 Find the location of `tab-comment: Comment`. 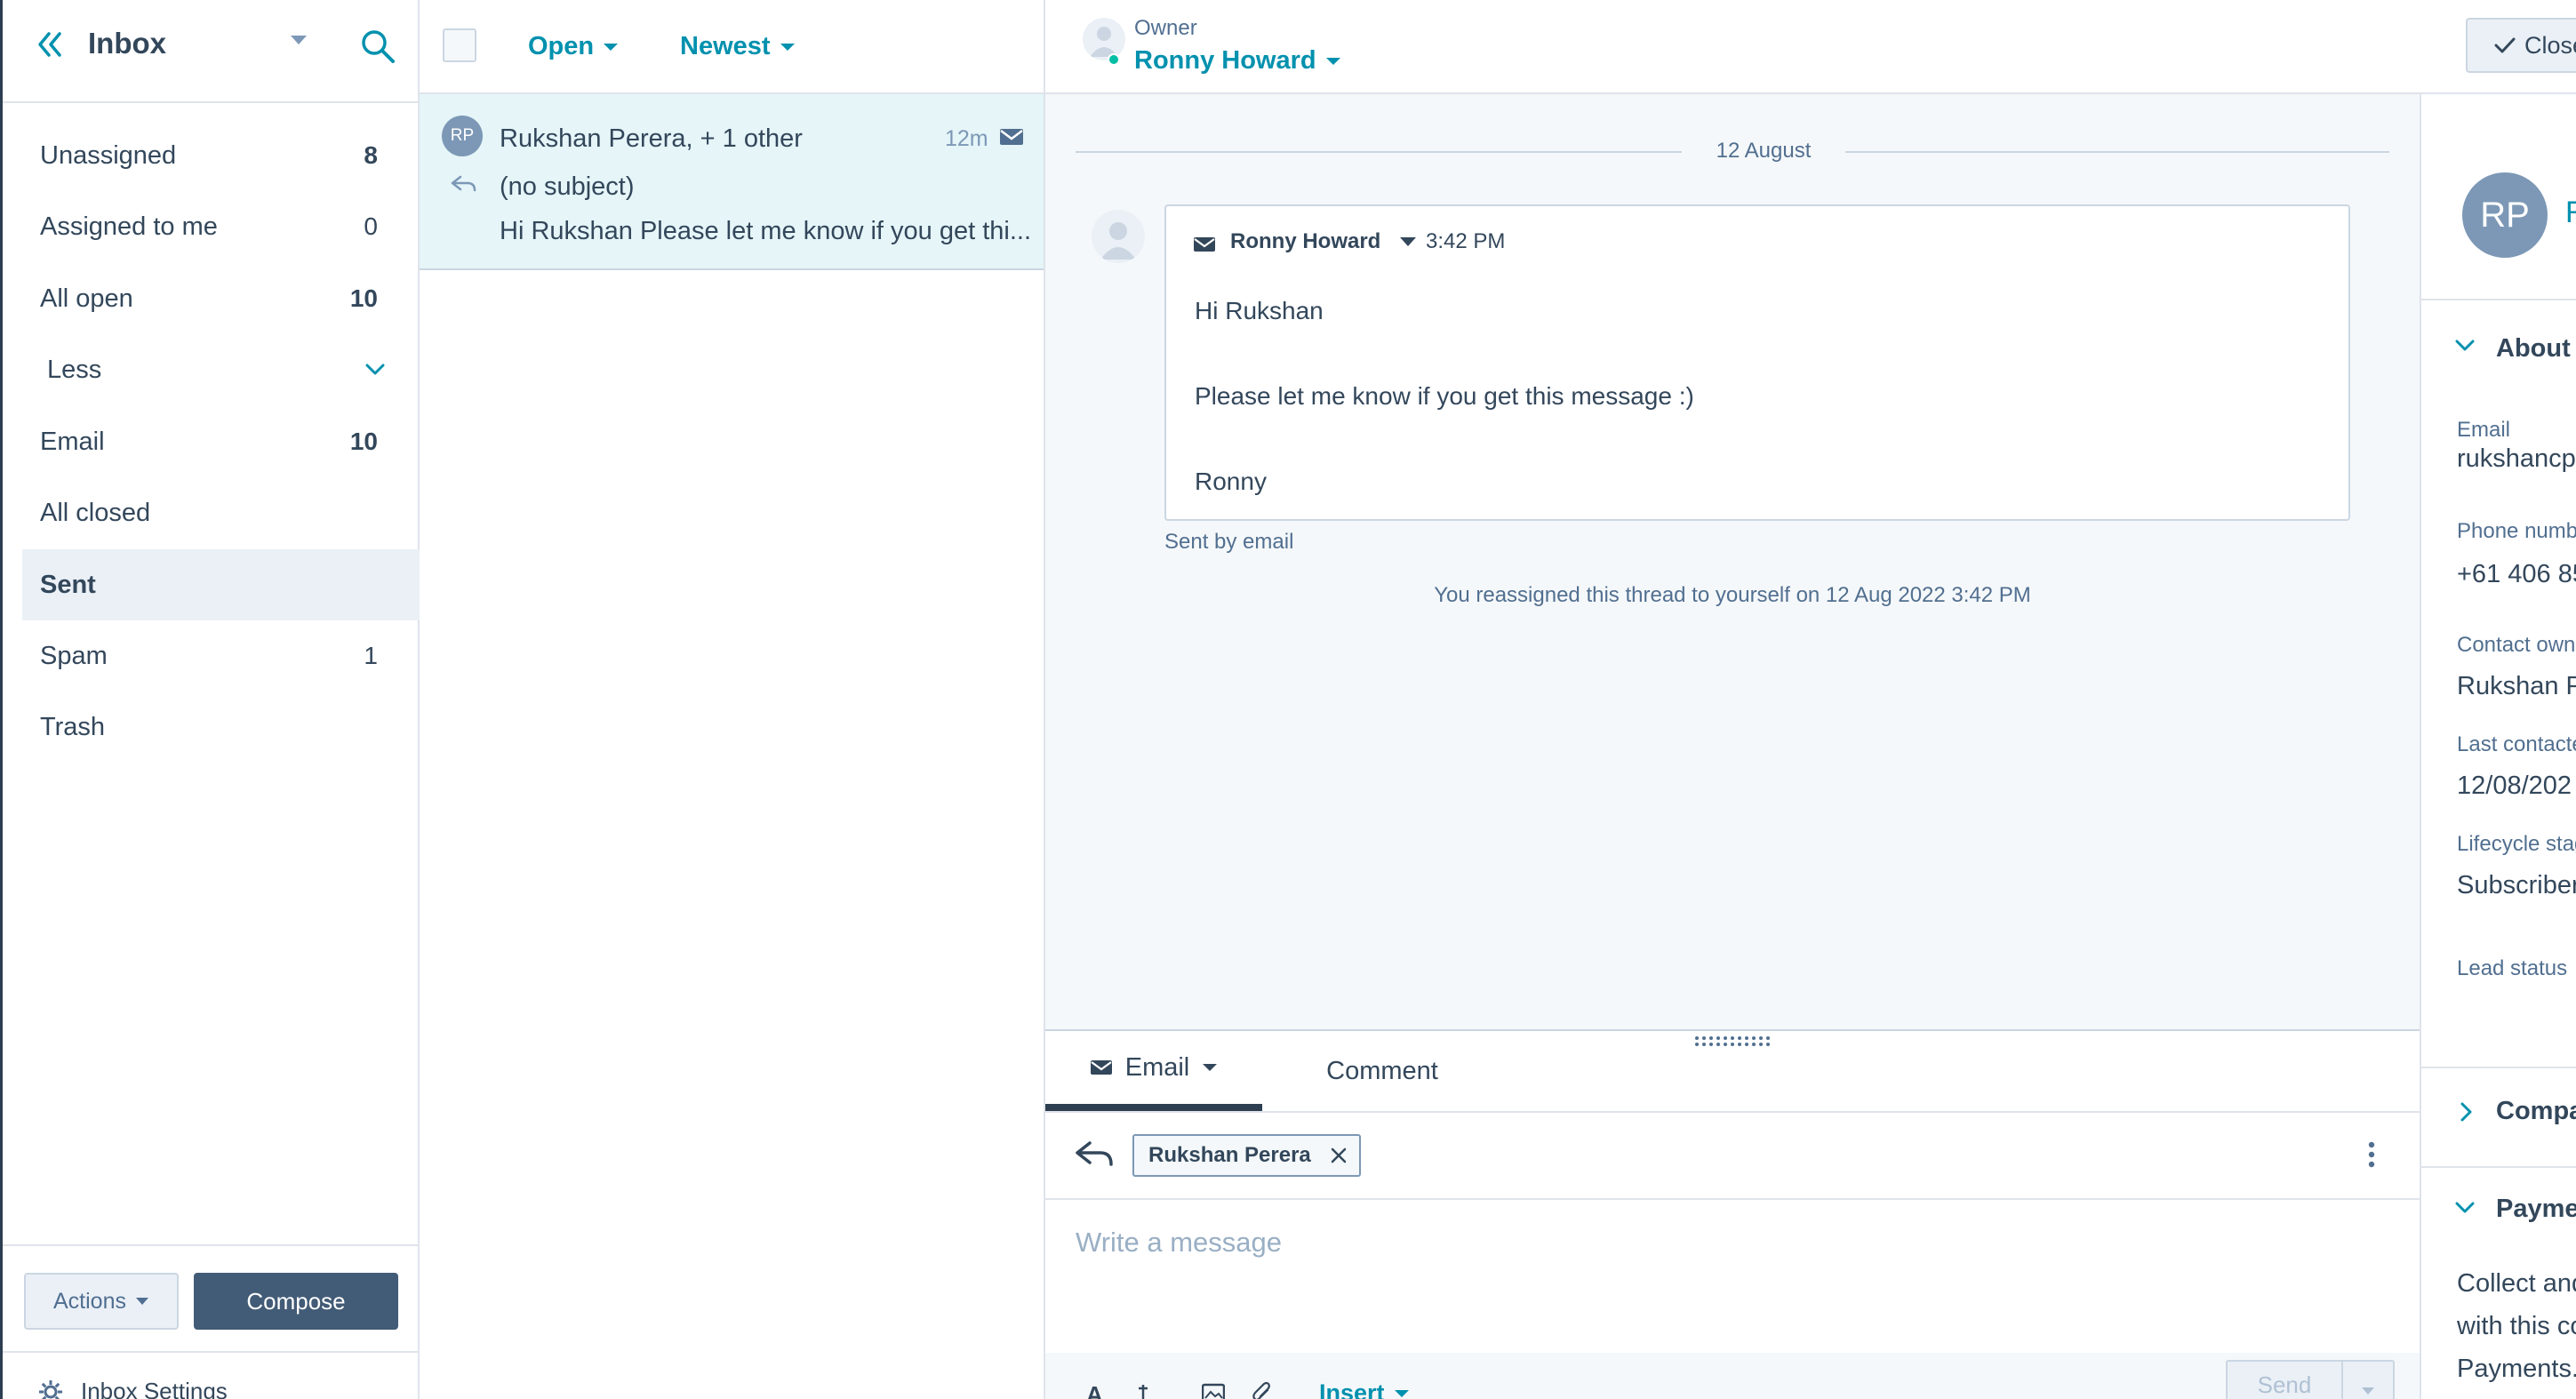

tab-comment: Comment is located at coordinates (1382, 1071).